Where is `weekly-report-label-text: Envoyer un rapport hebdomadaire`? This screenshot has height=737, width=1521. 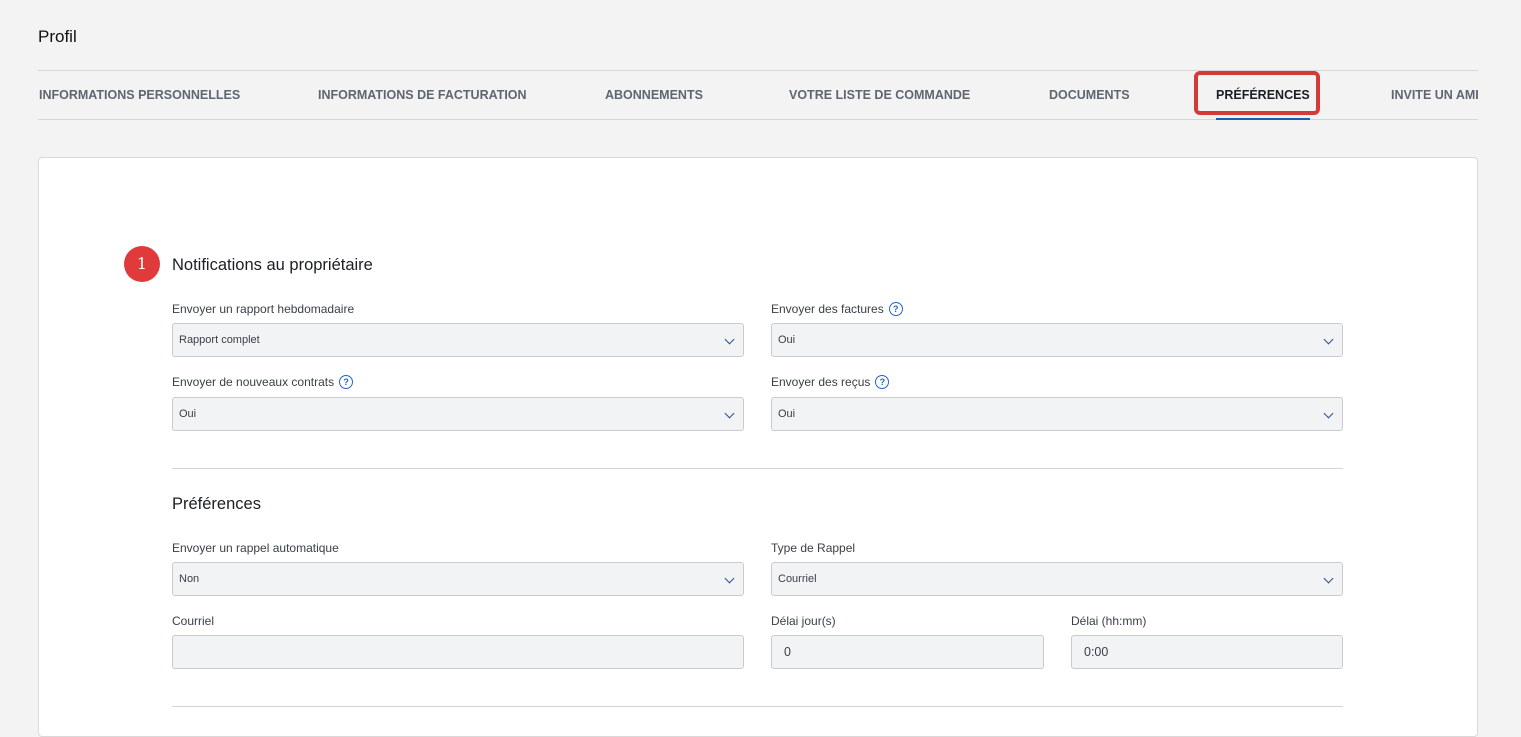 weekly-report-label-text: Envoyer un rapport hebdomadaire is located at coordinates (263, 309).